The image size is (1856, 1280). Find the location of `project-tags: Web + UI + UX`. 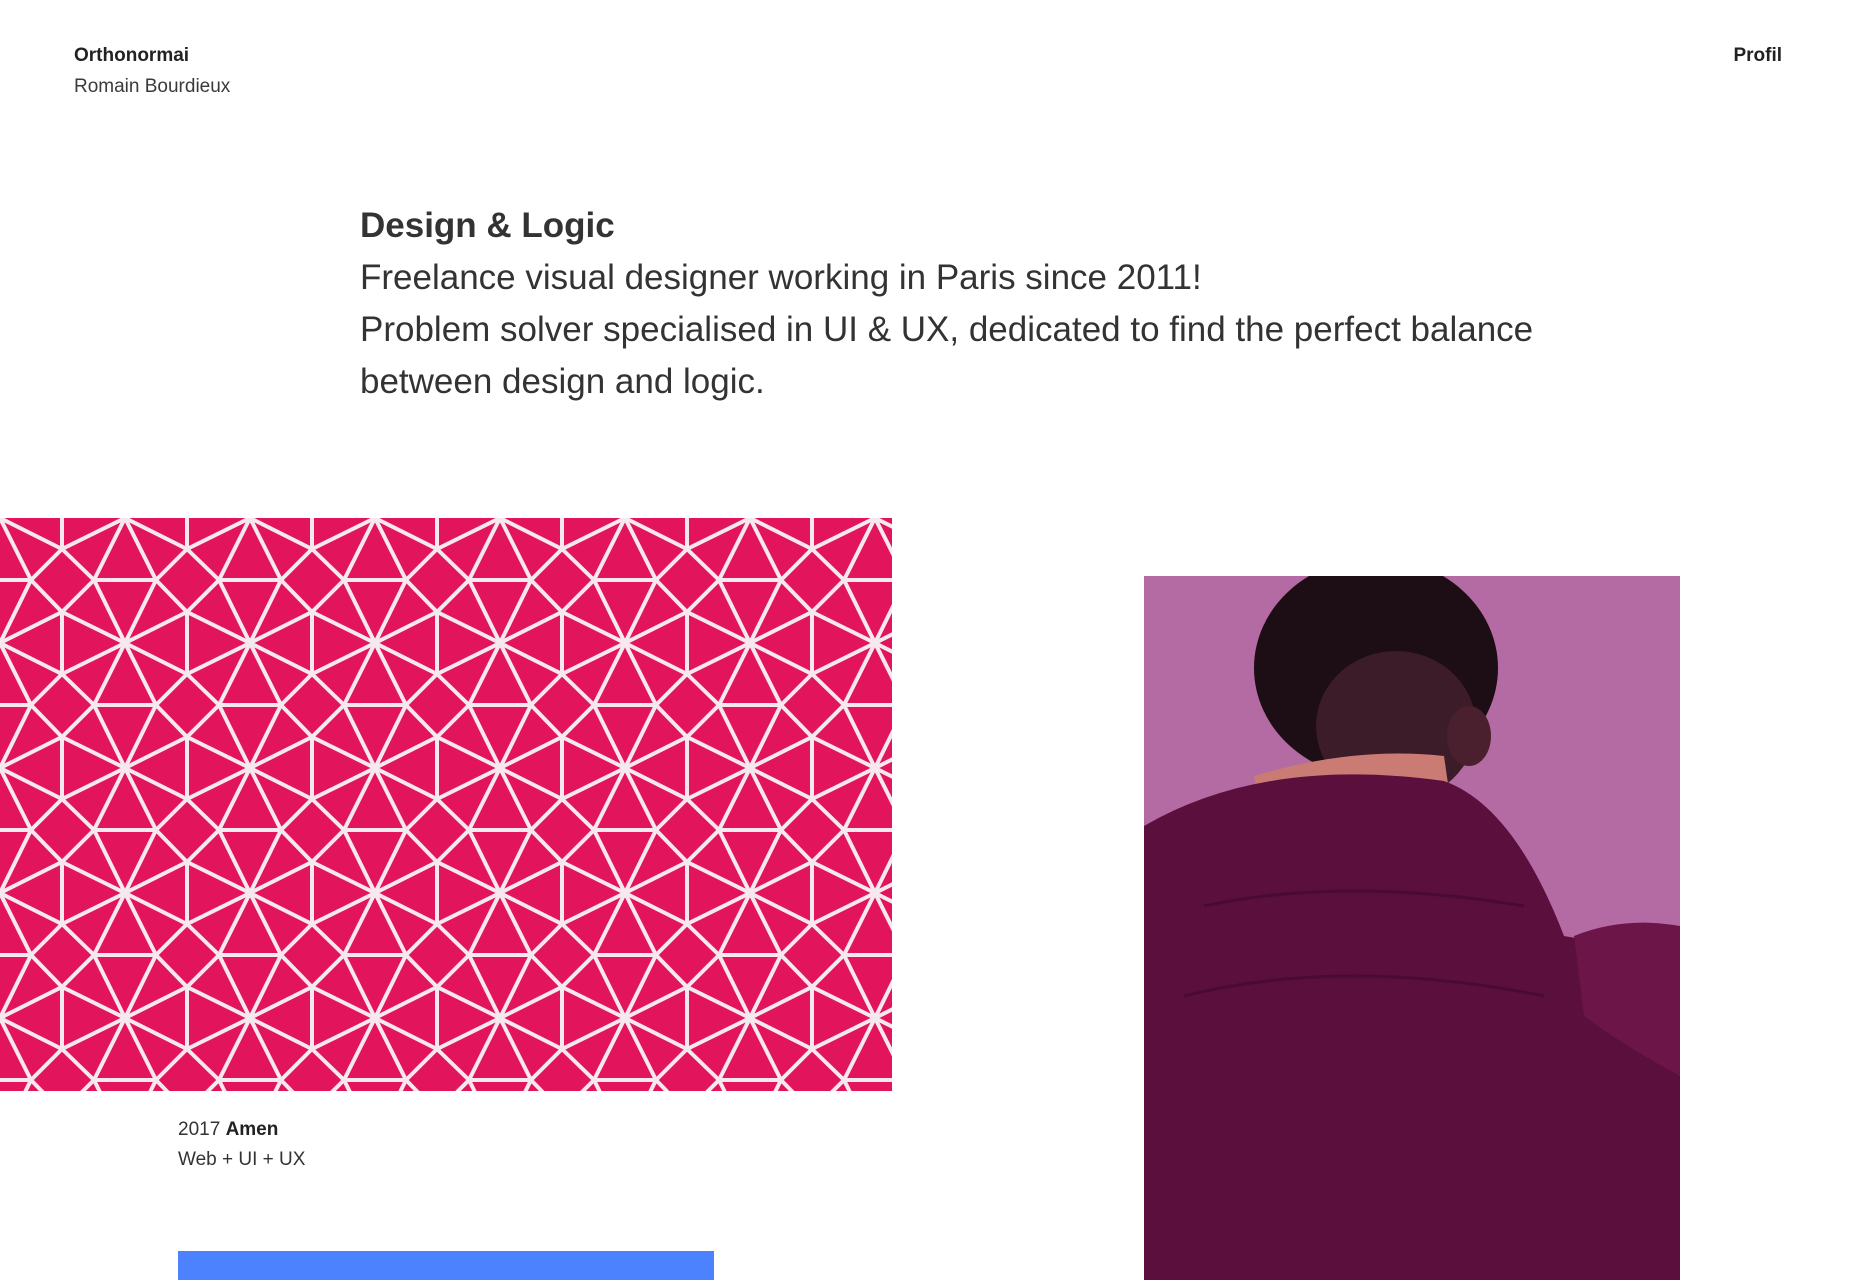

project-tags: Web + UI + UX is located at coordinates (242, 1159).